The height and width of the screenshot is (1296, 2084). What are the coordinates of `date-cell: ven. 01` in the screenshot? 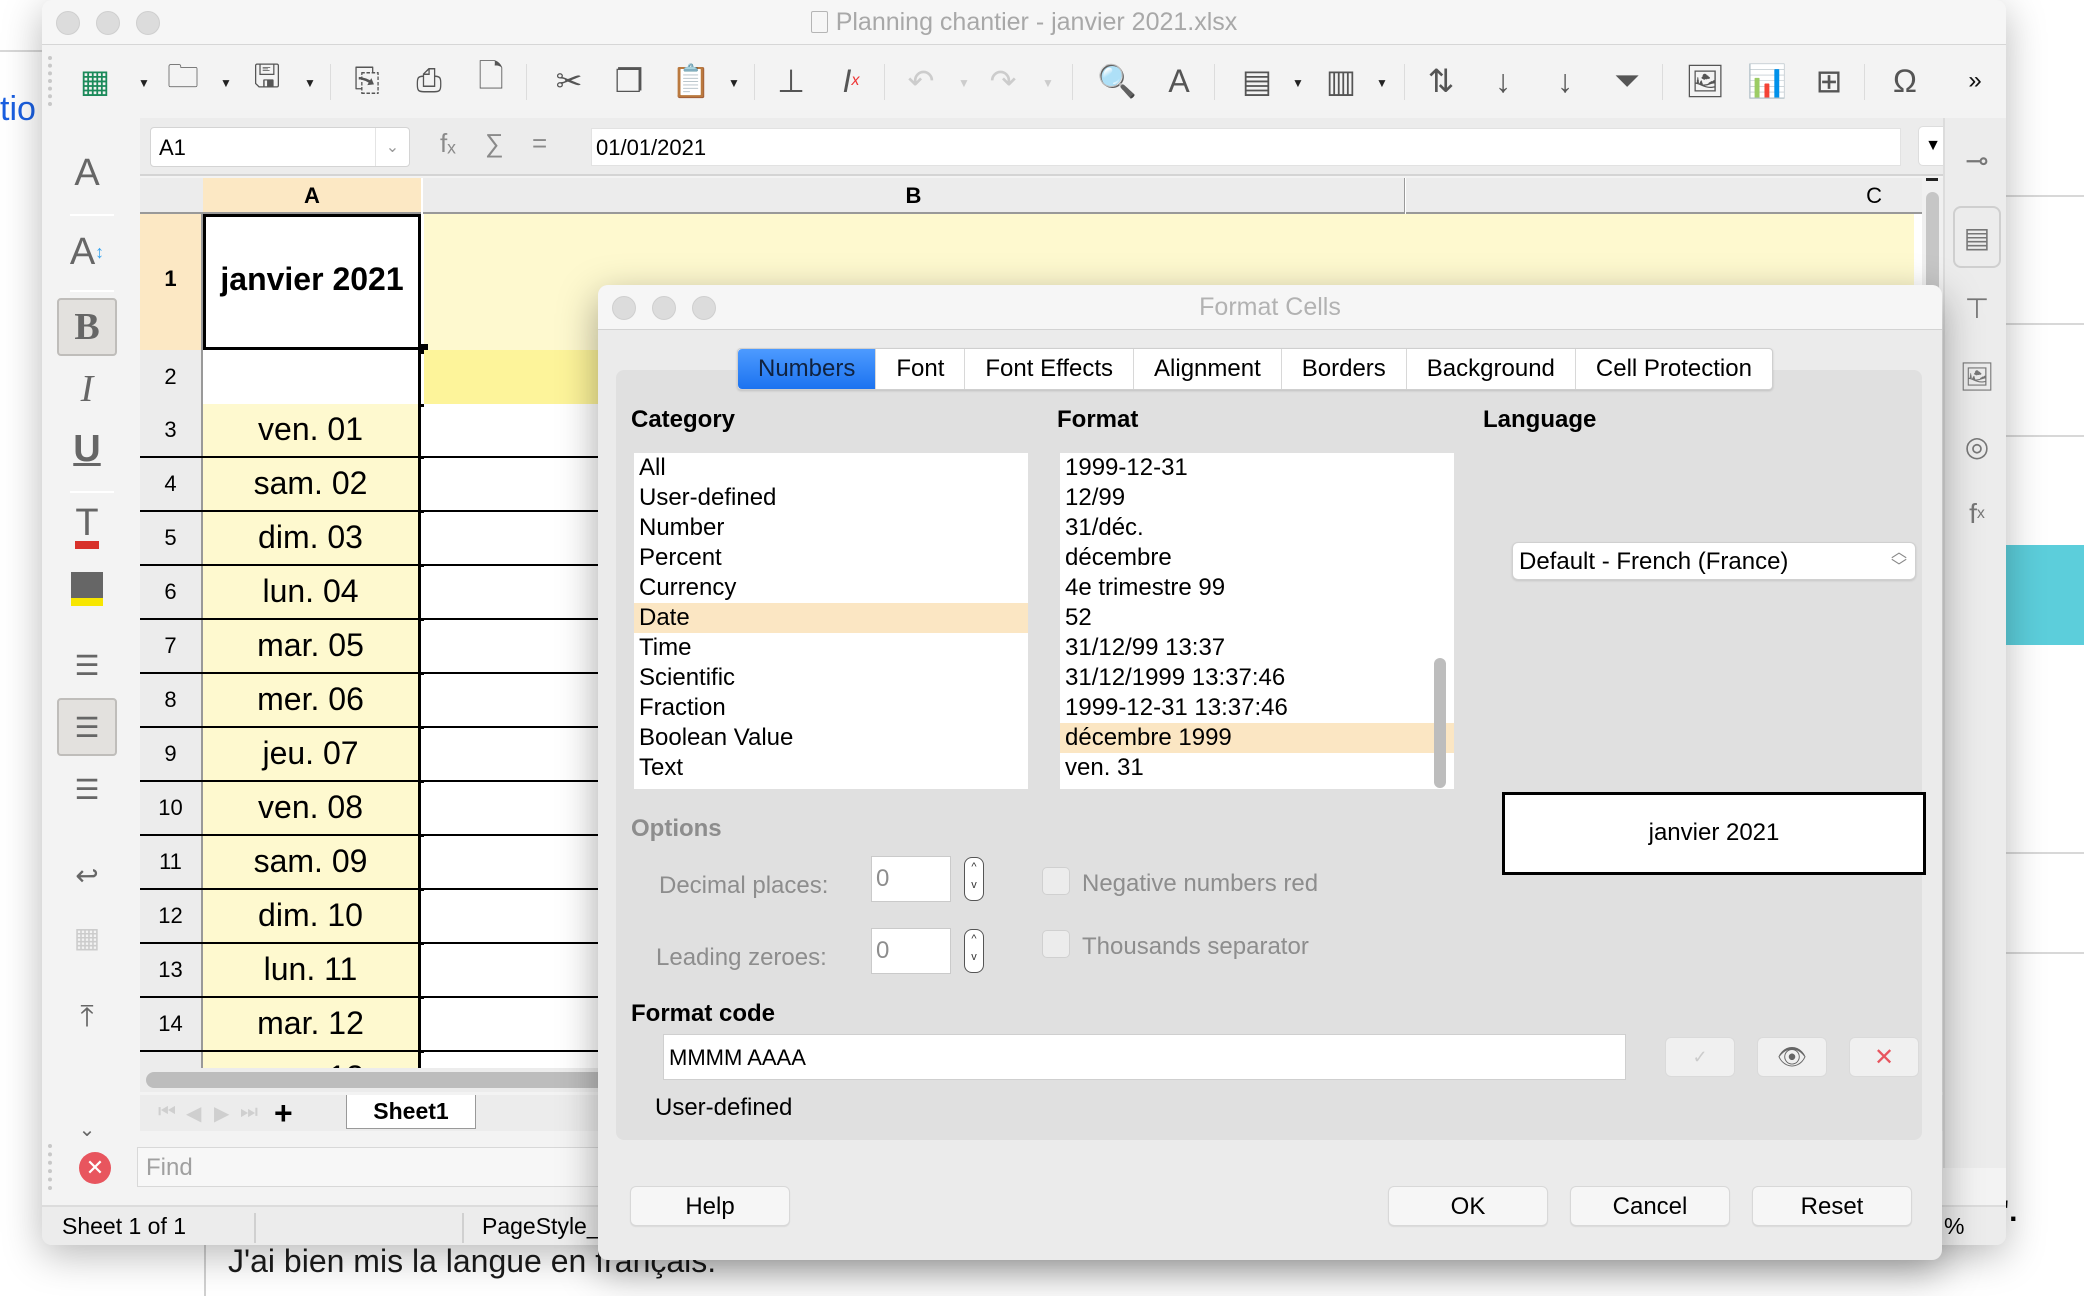 It's located at (312, 431).